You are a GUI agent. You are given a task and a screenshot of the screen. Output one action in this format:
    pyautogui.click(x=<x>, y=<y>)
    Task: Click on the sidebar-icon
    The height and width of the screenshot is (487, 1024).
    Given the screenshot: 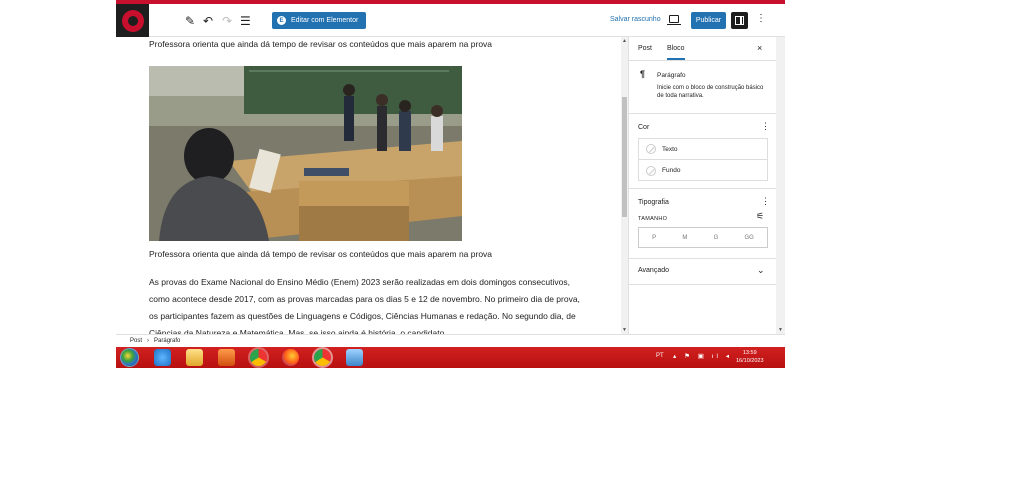 What is the action you would take?
    pyautogui.click(x=739, y=20)
    